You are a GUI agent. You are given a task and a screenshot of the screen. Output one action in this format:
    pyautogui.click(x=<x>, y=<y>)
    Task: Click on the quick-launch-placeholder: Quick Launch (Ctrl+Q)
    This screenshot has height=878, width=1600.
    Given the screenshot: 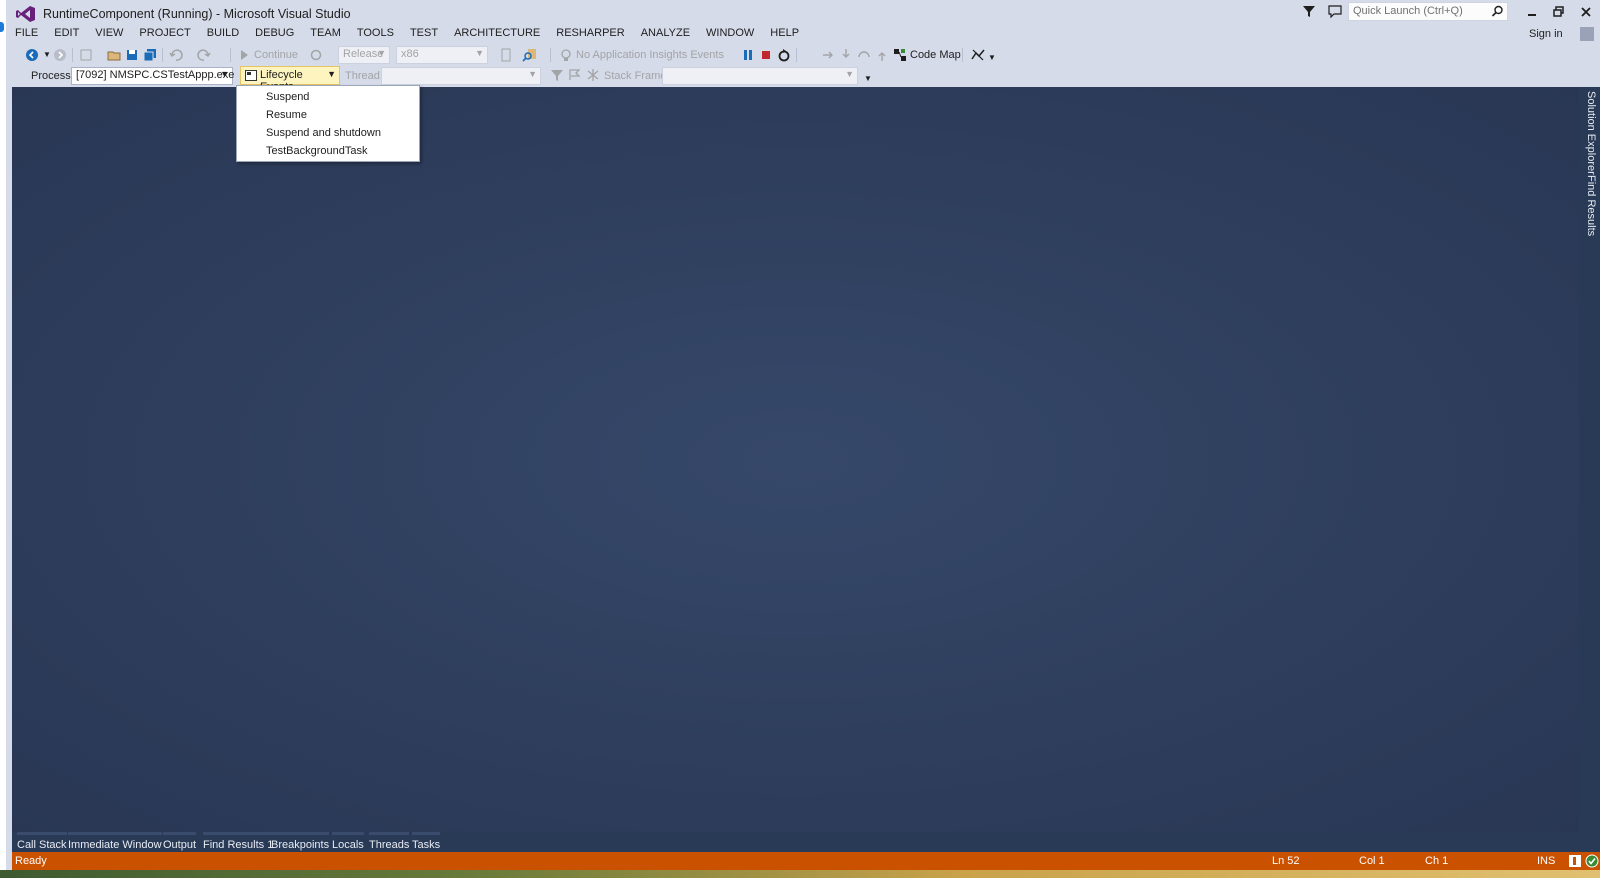 What is the action you would take?
    pyautogui.click(x=1408, y=11)
    